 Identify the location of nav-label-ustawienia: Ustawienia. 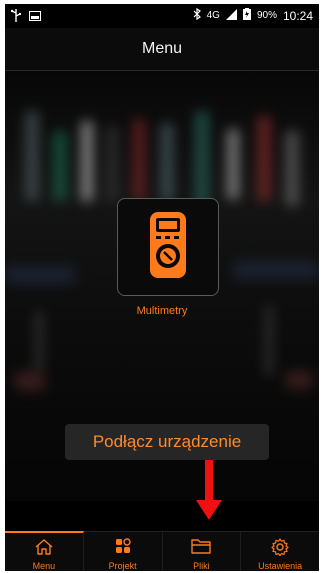
(280, 566).